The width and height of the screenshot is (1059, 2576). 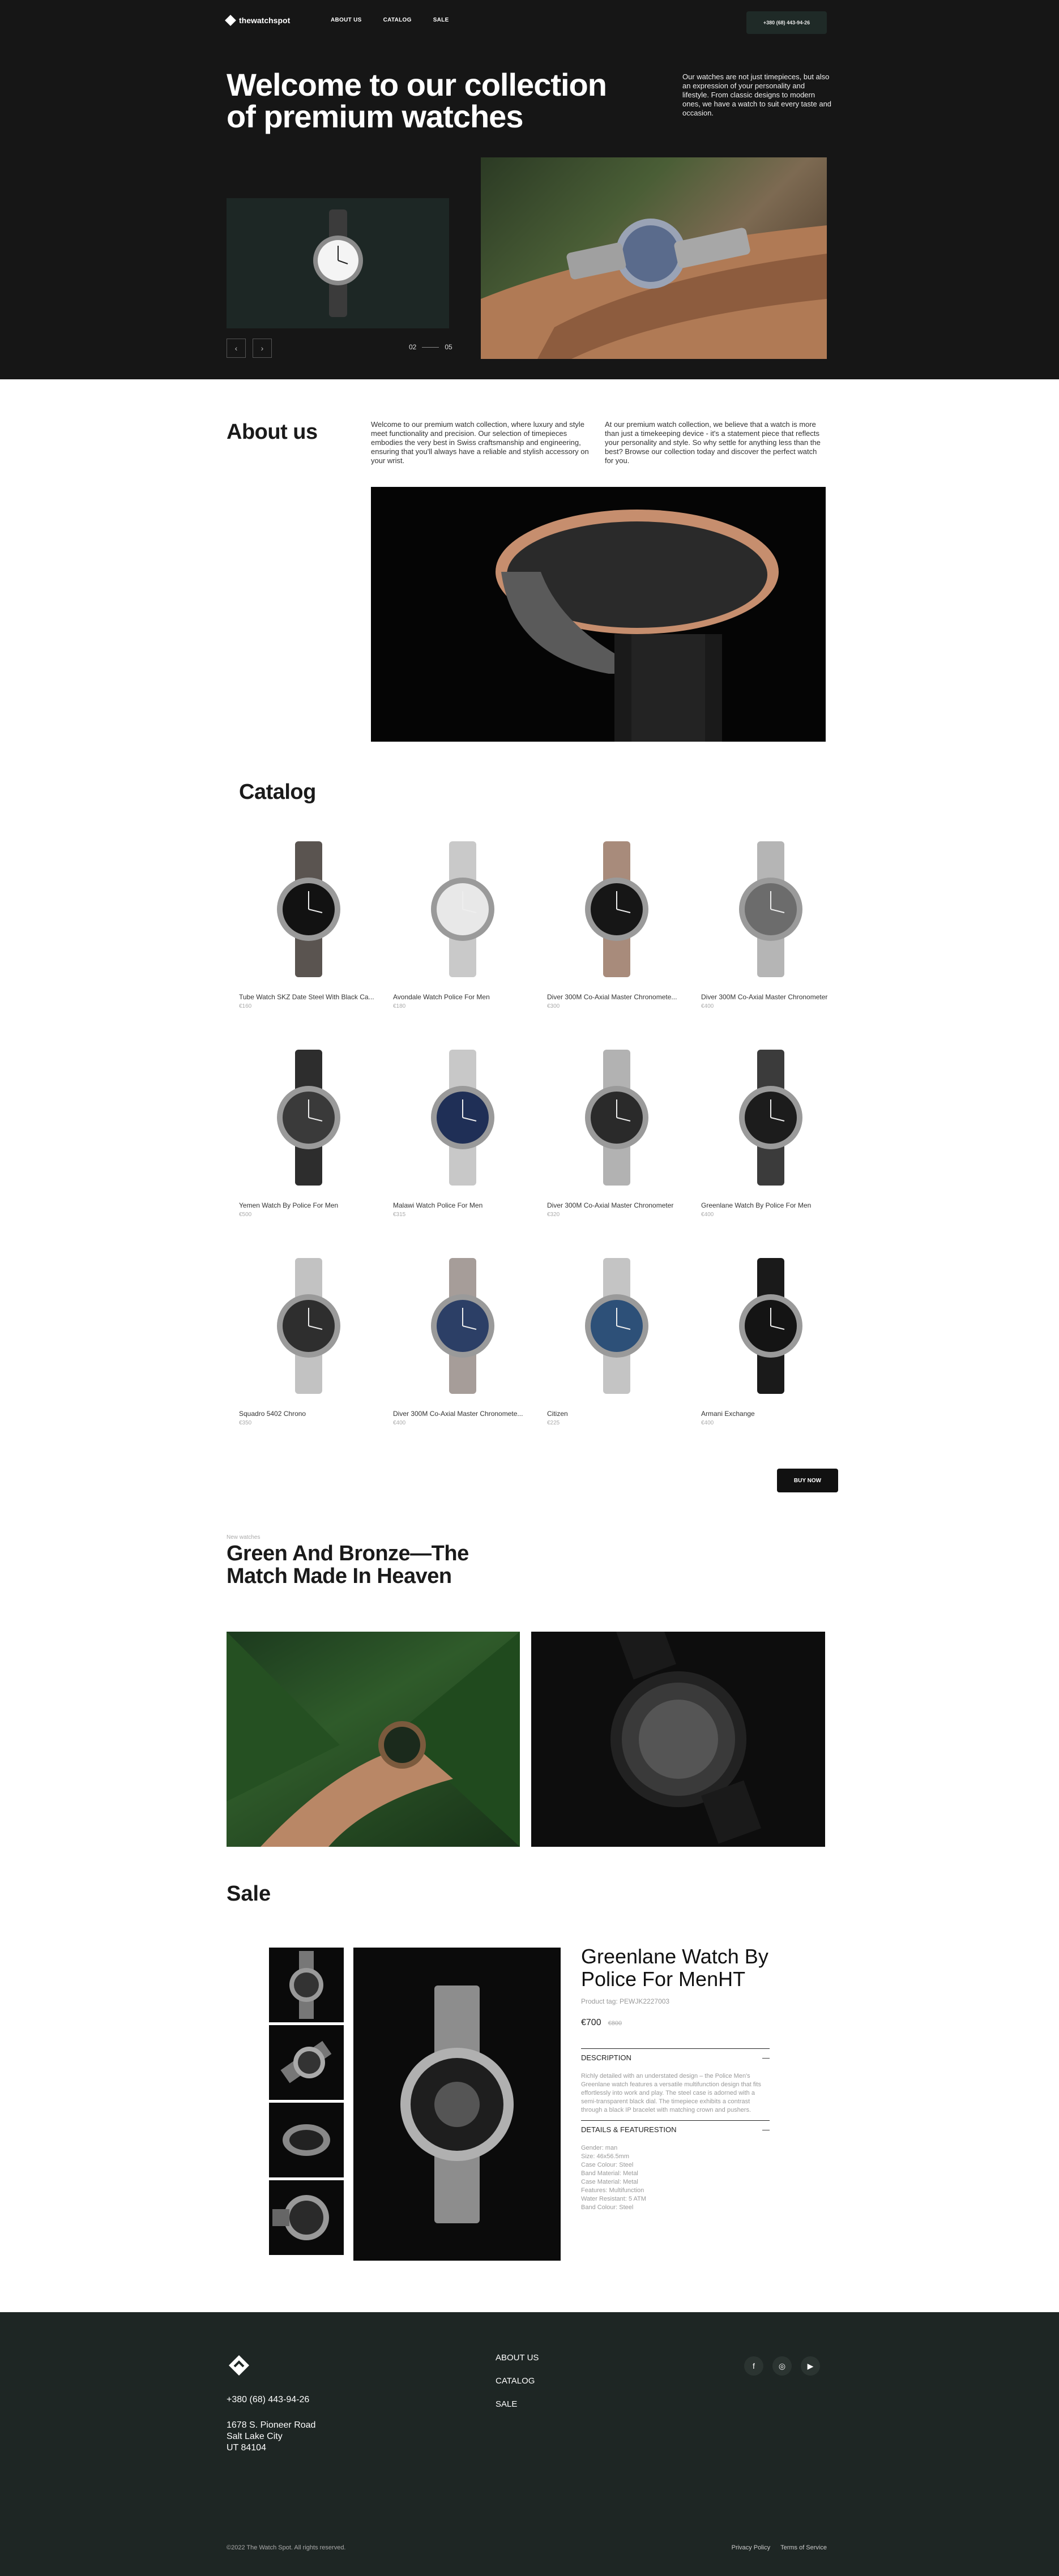 I want to click on brand-logo: thewatchspot, so click(x=257, y=20).